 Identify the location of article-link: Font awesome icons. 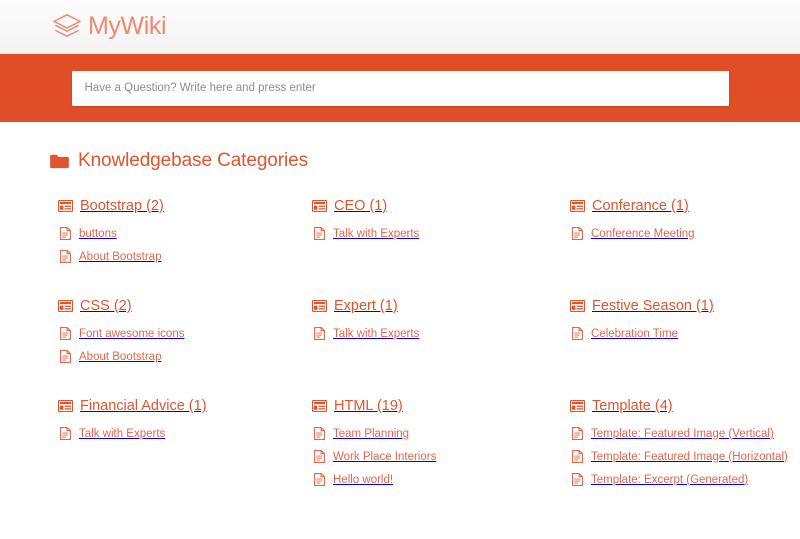
(185, 333).